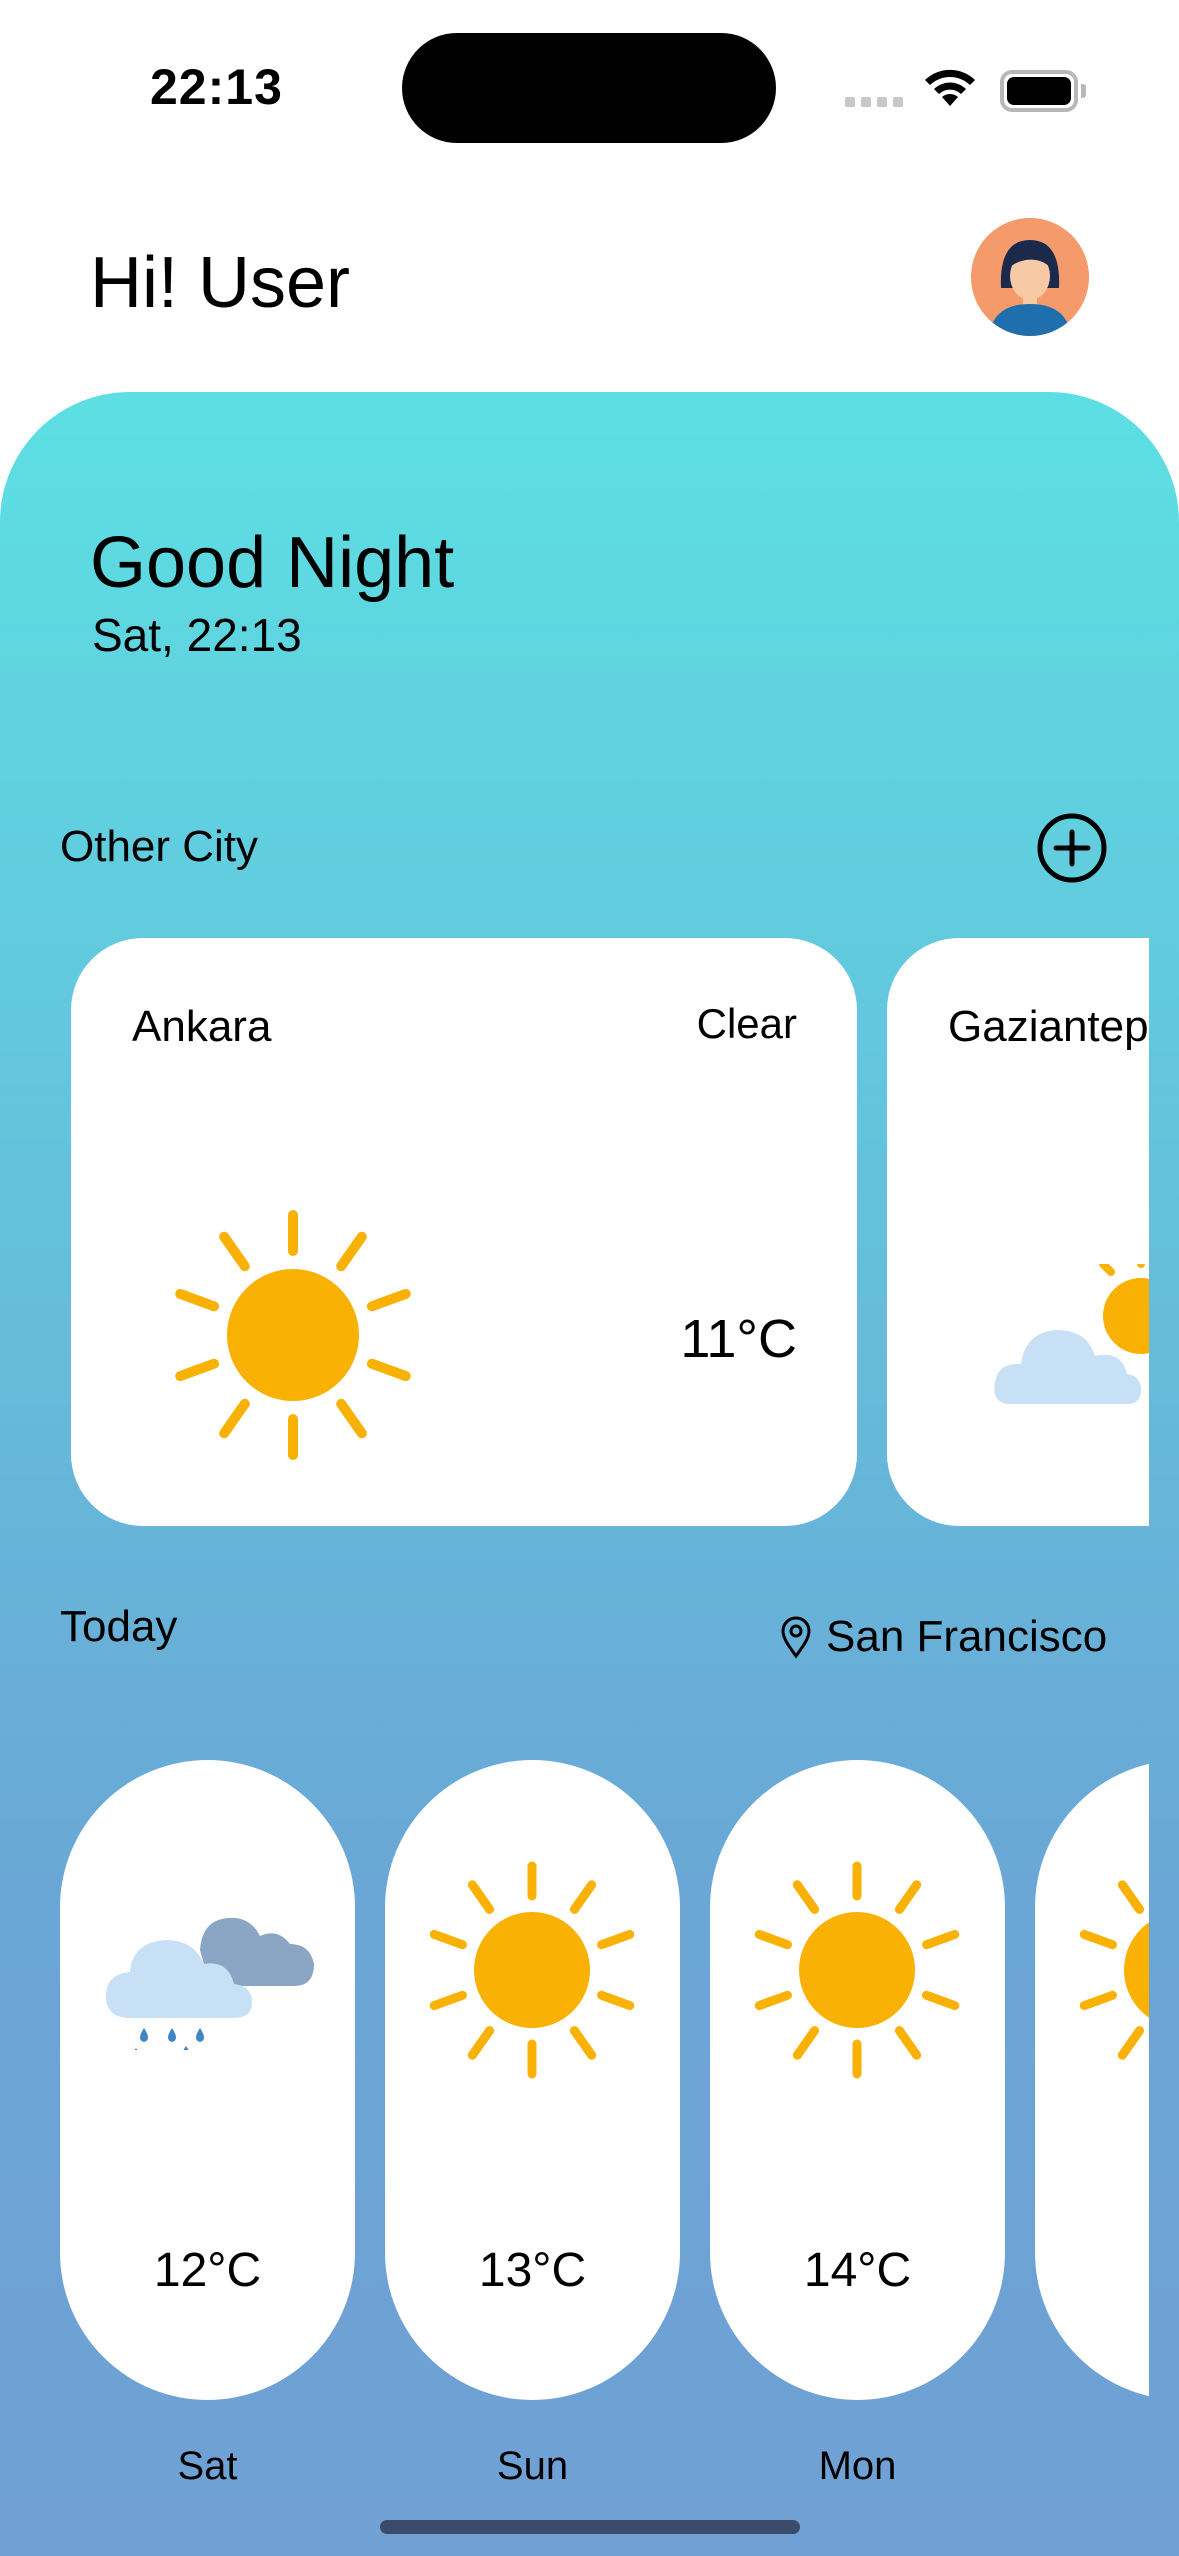  Describe the element at coordinates (967, 1636) in the screenshot. I see `location-name: San Francisco` at that location.